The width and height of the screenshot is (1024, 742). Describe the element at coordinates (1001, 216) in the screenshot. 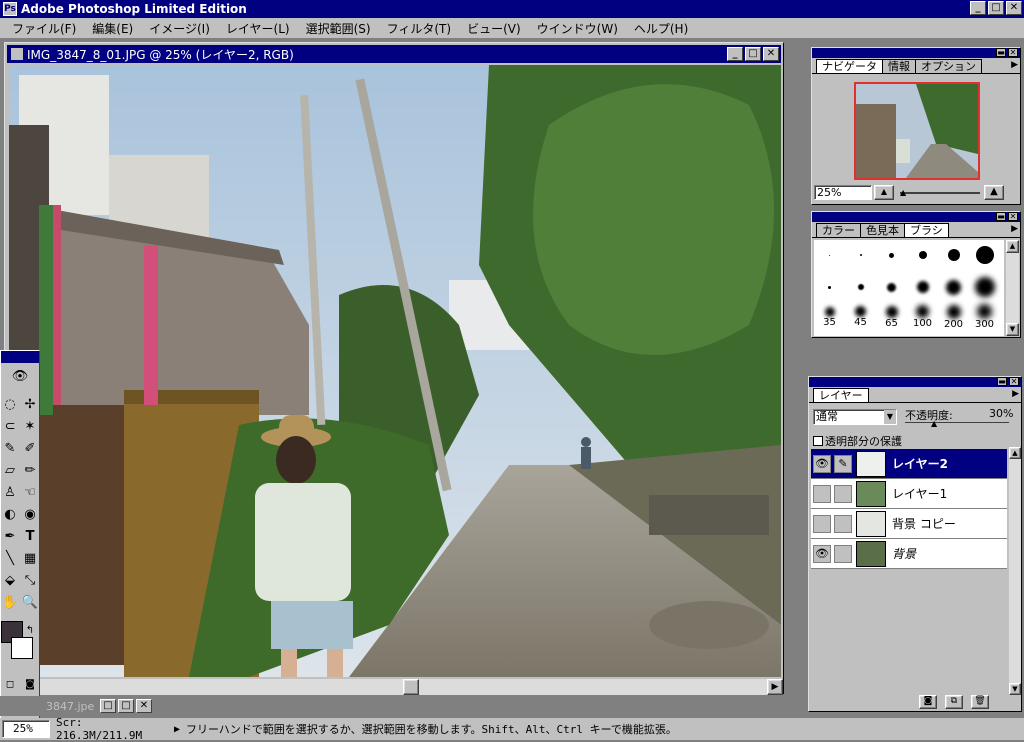

I see `brushes-minimize-button: ▬` at that location.